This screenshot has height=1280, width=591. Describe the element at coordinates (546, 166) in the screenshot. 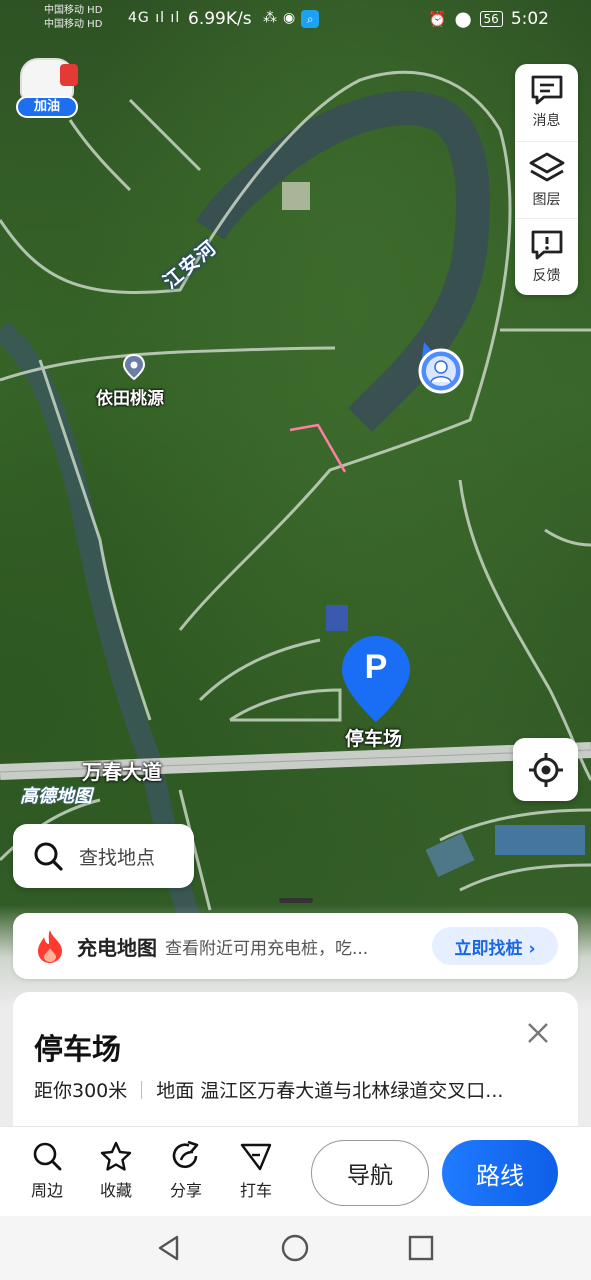

I see `layers-icon` at that location.